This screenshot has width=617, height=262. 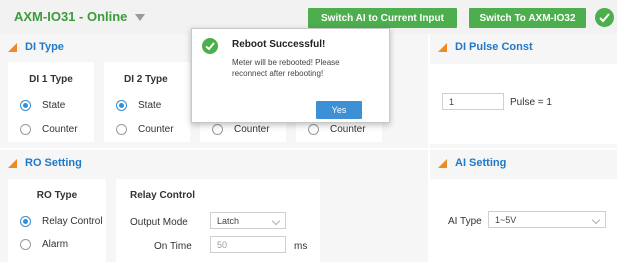 I want to click on di-type-title: DI Type, so click(x=36, y=47).